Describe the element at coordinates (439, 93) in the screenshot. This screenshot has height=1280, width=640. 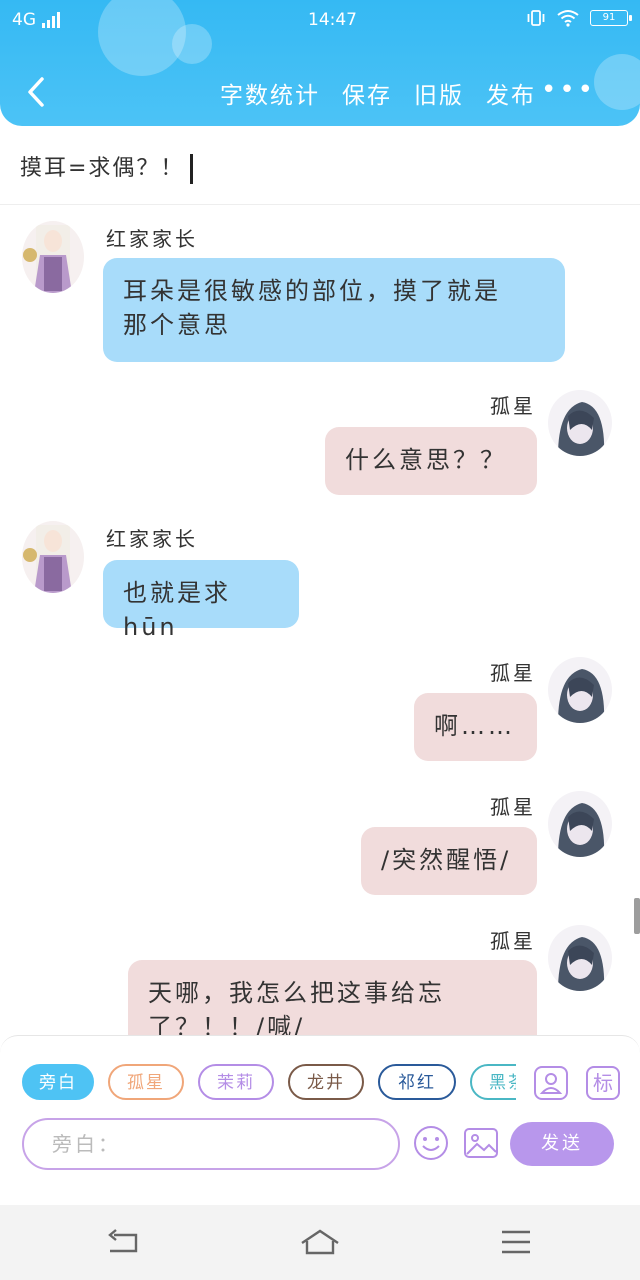
I see `old-version-button: 旧版` at that location.